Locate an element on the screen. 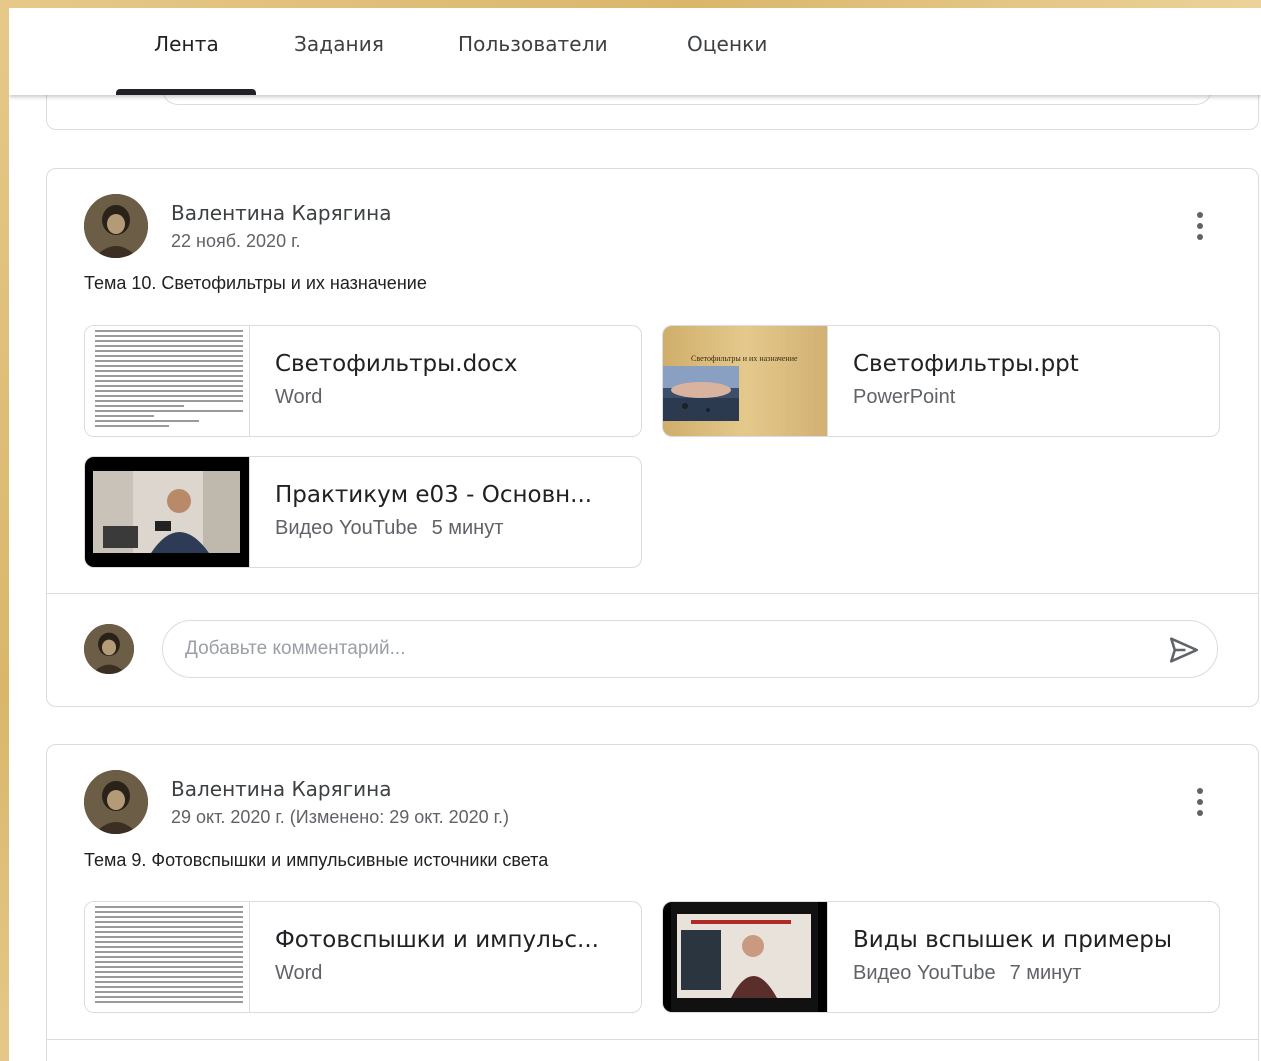 The image size is (1261, 1061). post-date: 22 нояб. 2020 г. is located at coordinates (236, 241).